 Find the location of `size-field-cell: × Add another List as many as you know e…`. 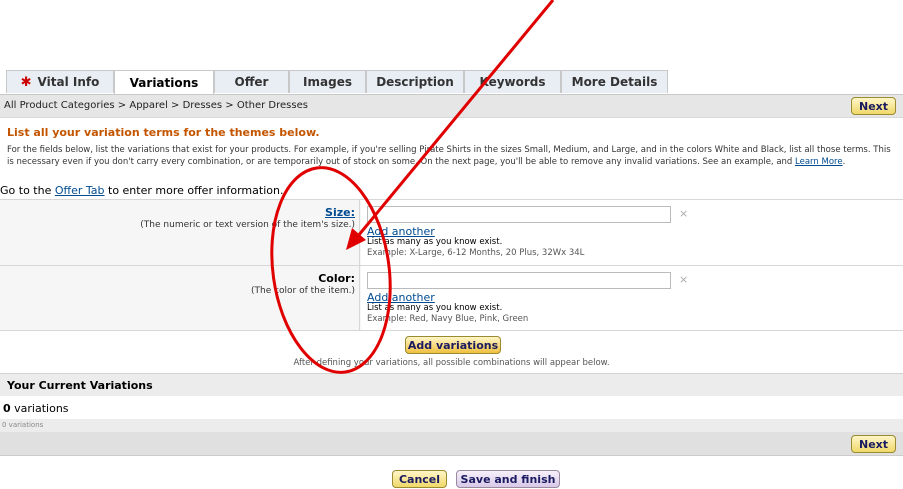

size-field-cell: × Add another List as many as you know e… is located at coordinates (632, 232).